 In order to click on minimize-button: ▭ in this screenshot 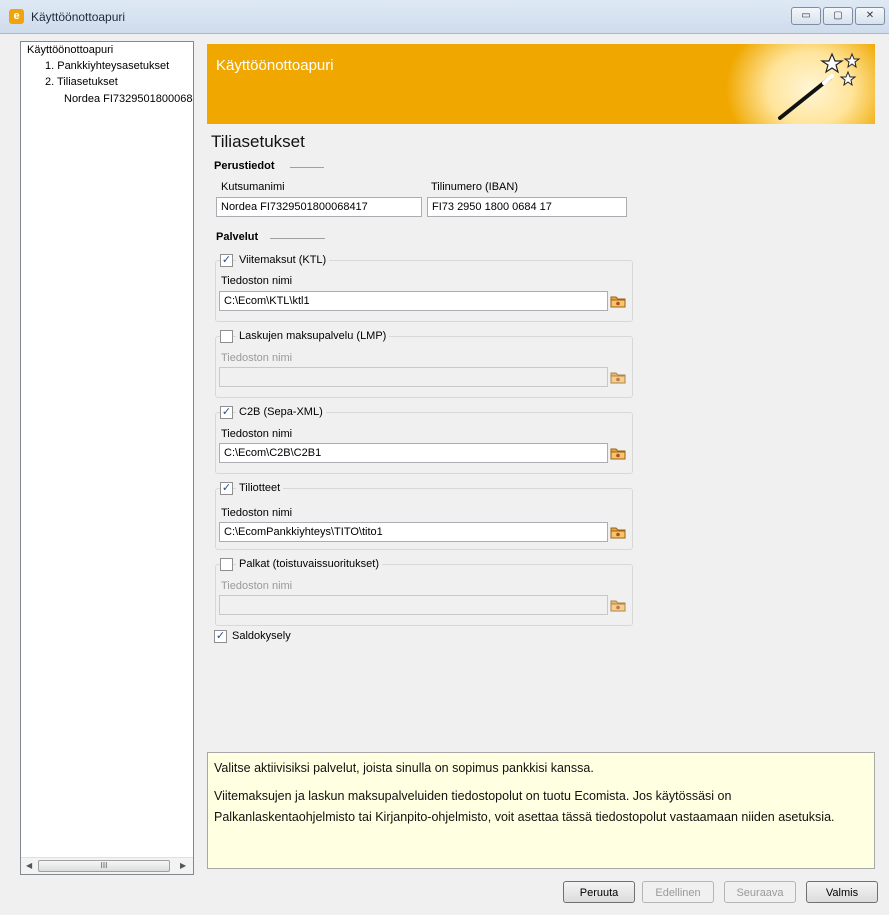, I will do `click(806, 16)`.